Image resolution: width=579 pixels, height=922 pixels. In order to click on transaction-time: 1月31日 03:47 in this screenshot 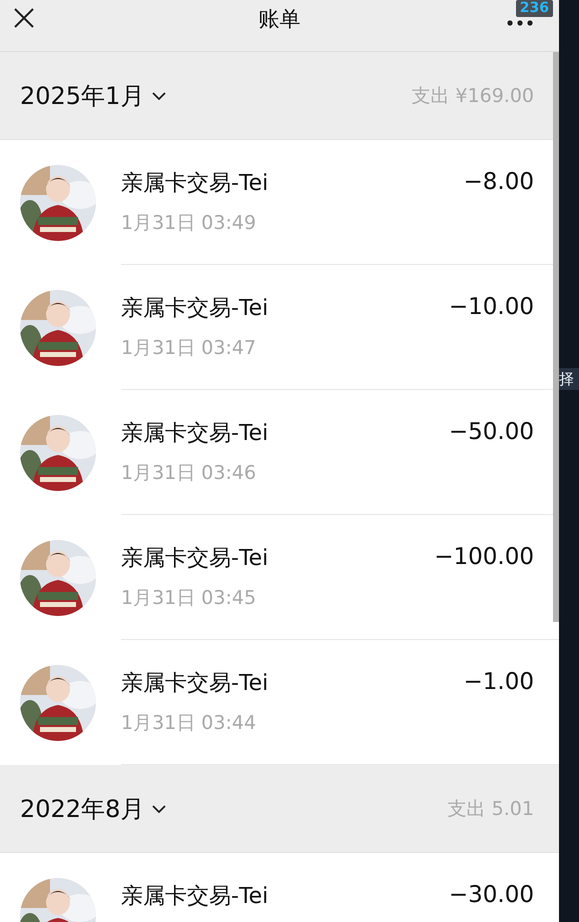, I will do `click(189, 348)`.